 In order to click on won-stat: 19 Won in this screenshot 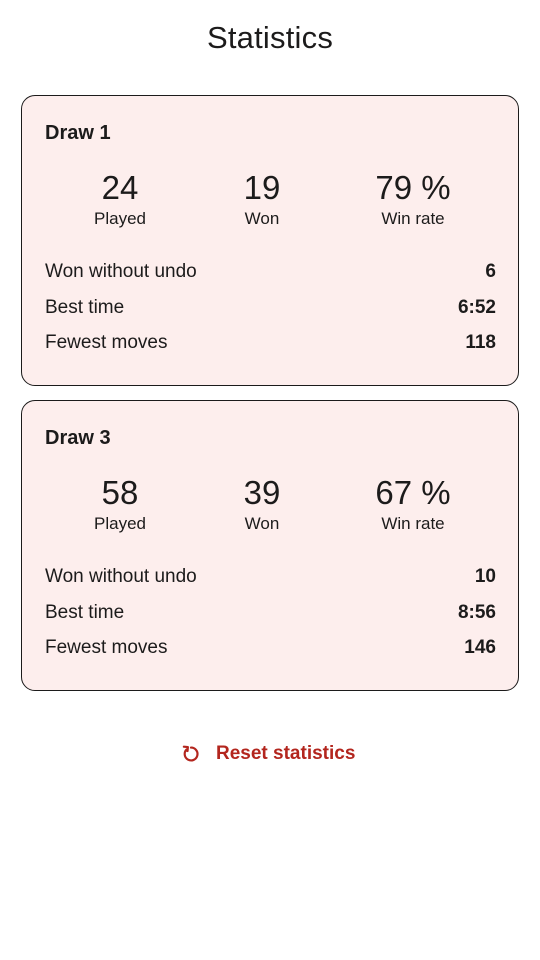, I will do `click(262, 198)`.